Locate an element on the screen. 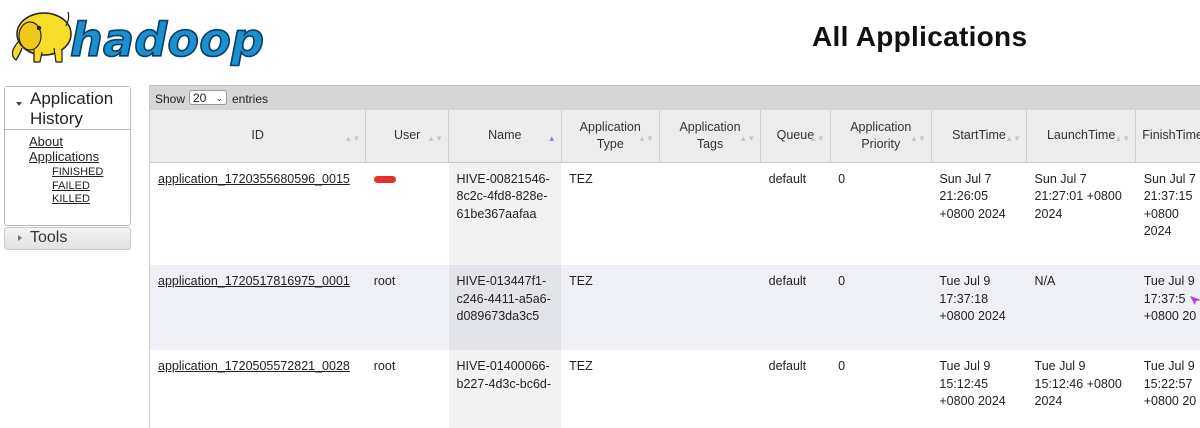  cell-id: application_1720355680596_0015 is located at coordinates (258, 213).